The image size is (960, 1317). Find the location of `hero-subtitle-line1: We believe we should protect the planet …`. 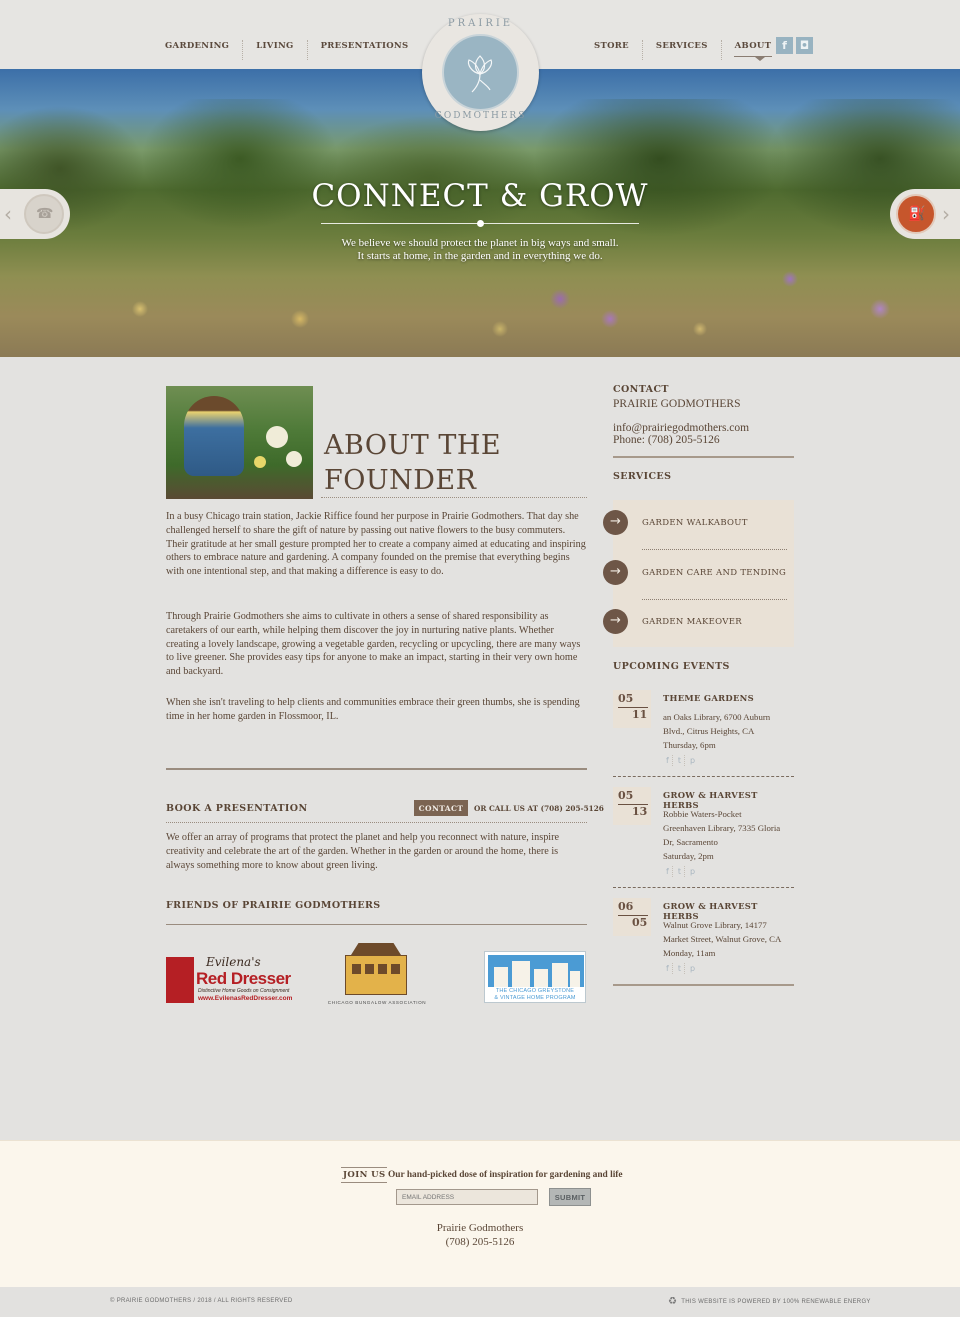

hero-subtitle-line1: We believe we should protect the planet … is located at coordinates (480, 243).